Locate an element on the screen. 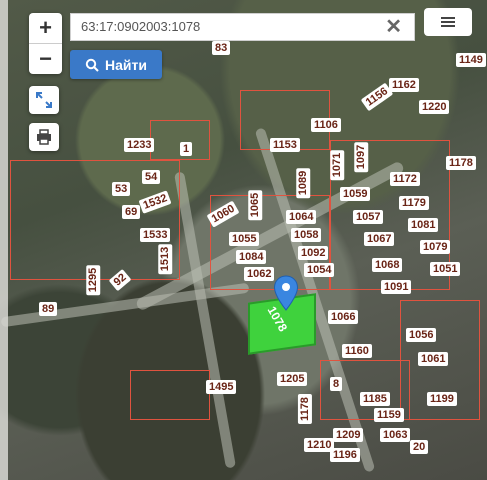 The height and width of the screenshot is (480, 487). parcel-label: 1068 is located at coordinates (387, 265).